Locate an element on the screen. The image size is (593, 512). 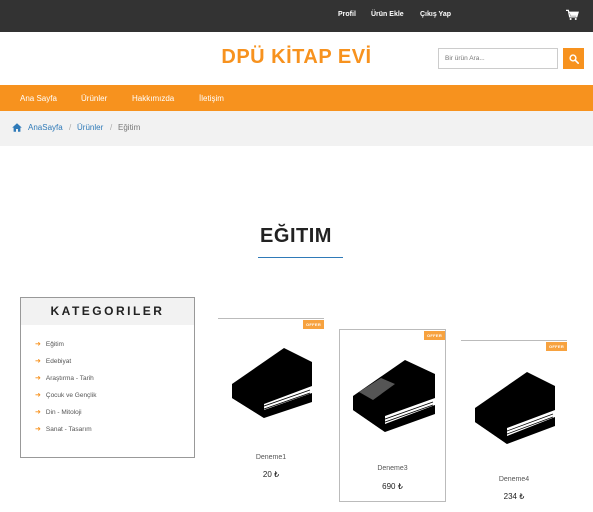
logout-link: Çıkış Yap is located at coordinates (435, 14).